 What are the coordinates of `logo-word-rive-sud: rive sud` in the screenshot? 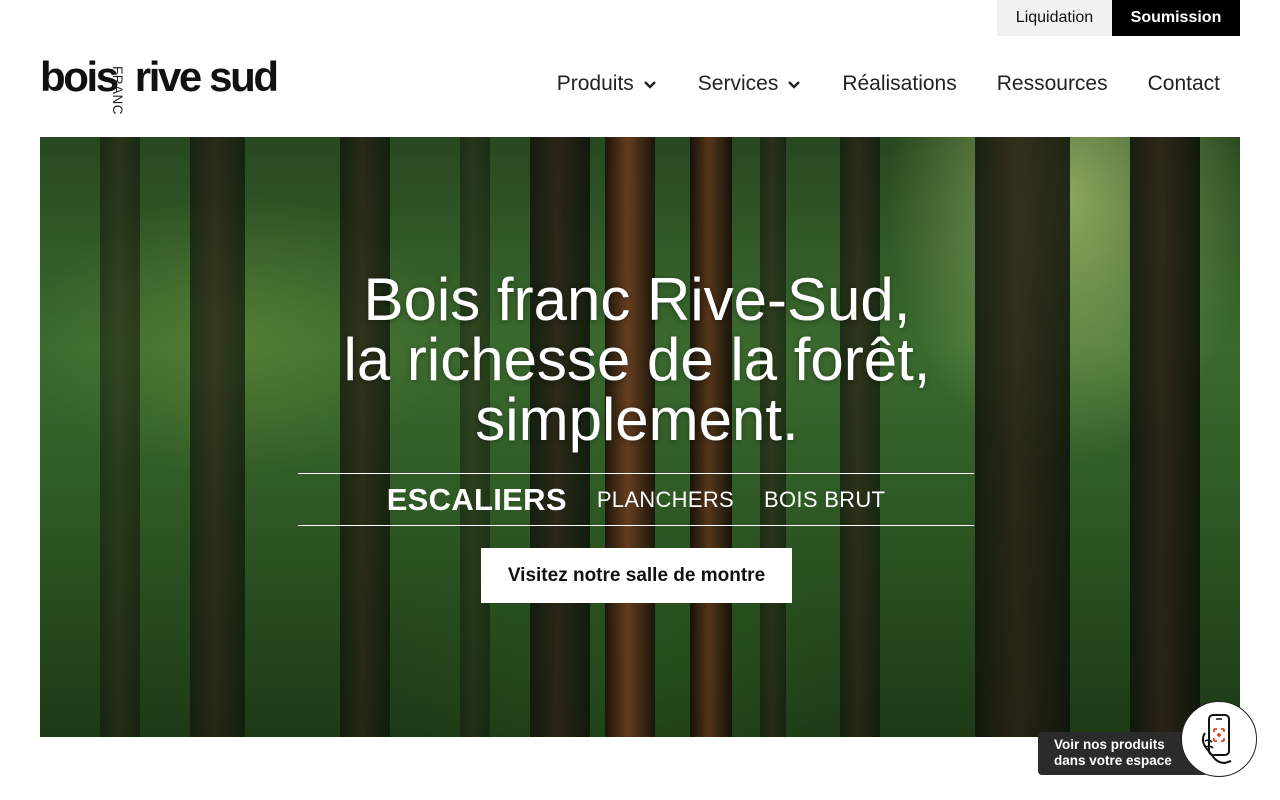 It's located at (206, 76).